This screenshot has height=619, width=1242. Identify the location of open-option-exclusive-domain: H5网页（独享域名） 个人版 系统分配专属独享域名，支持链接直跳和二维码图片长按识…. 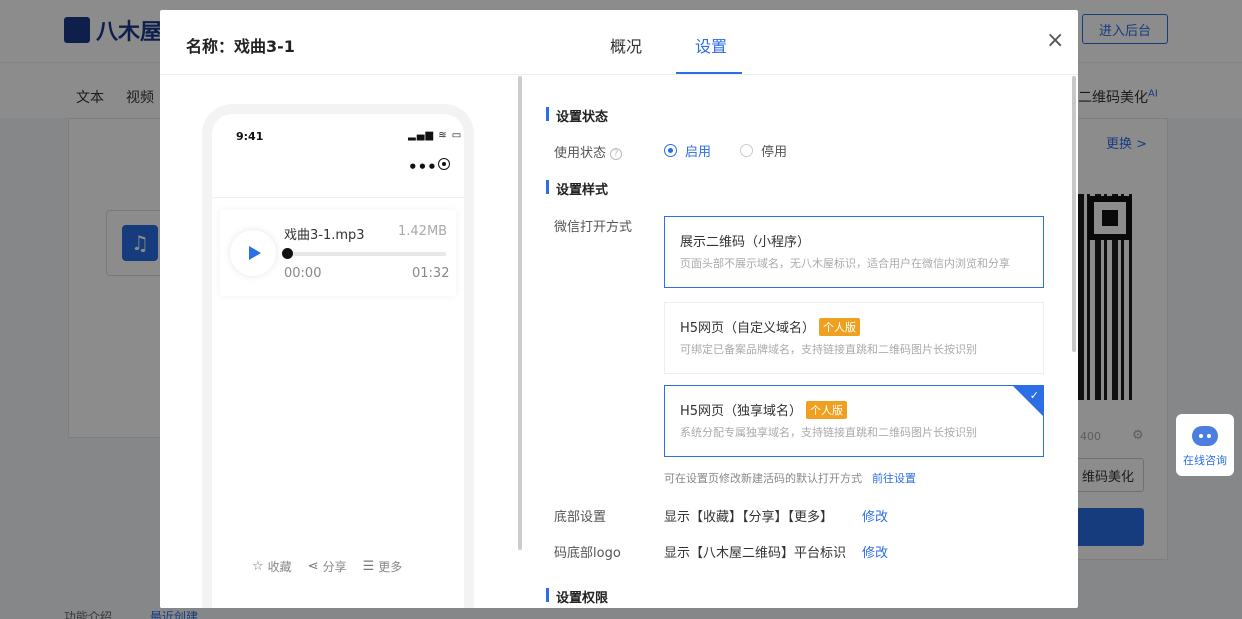
(854, 421).